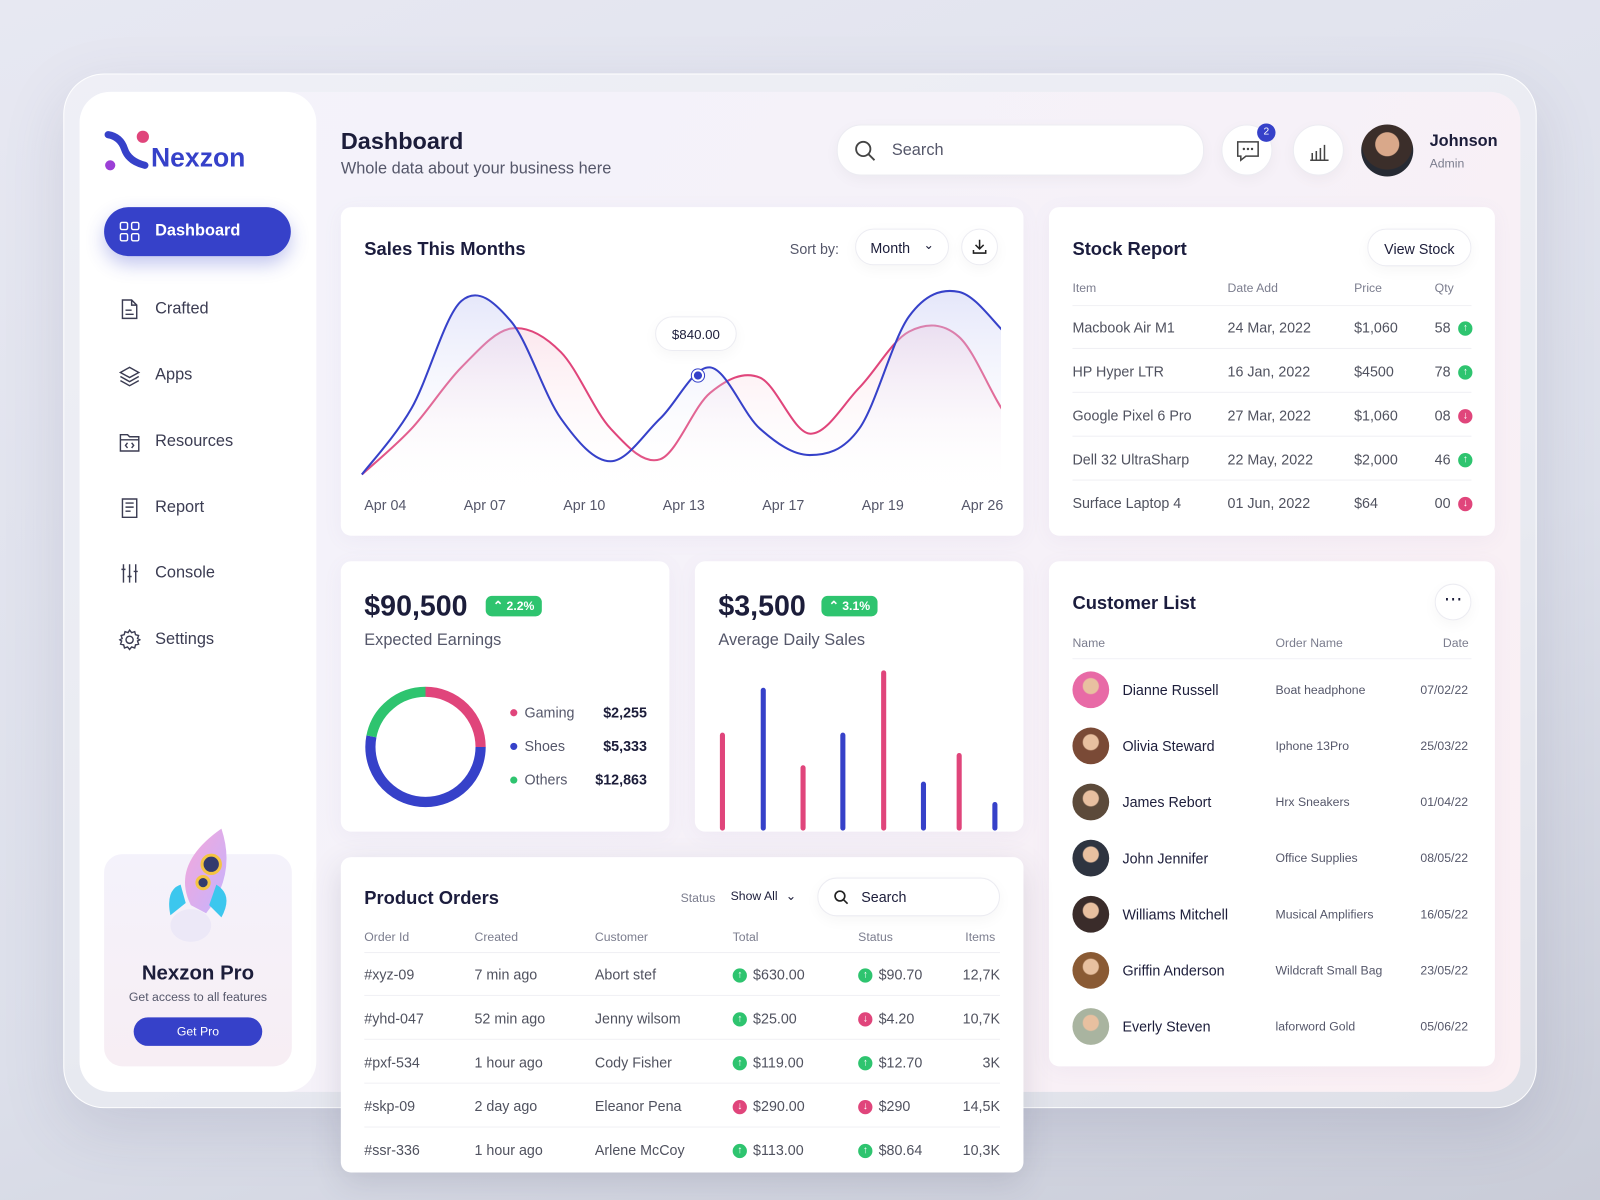 Image resolution: width=1600 pixels, height=1200 pixels. I want to click on customer-row: Olivia Steward Iphone 13Pro 25/03/22, so click(1272, 746).